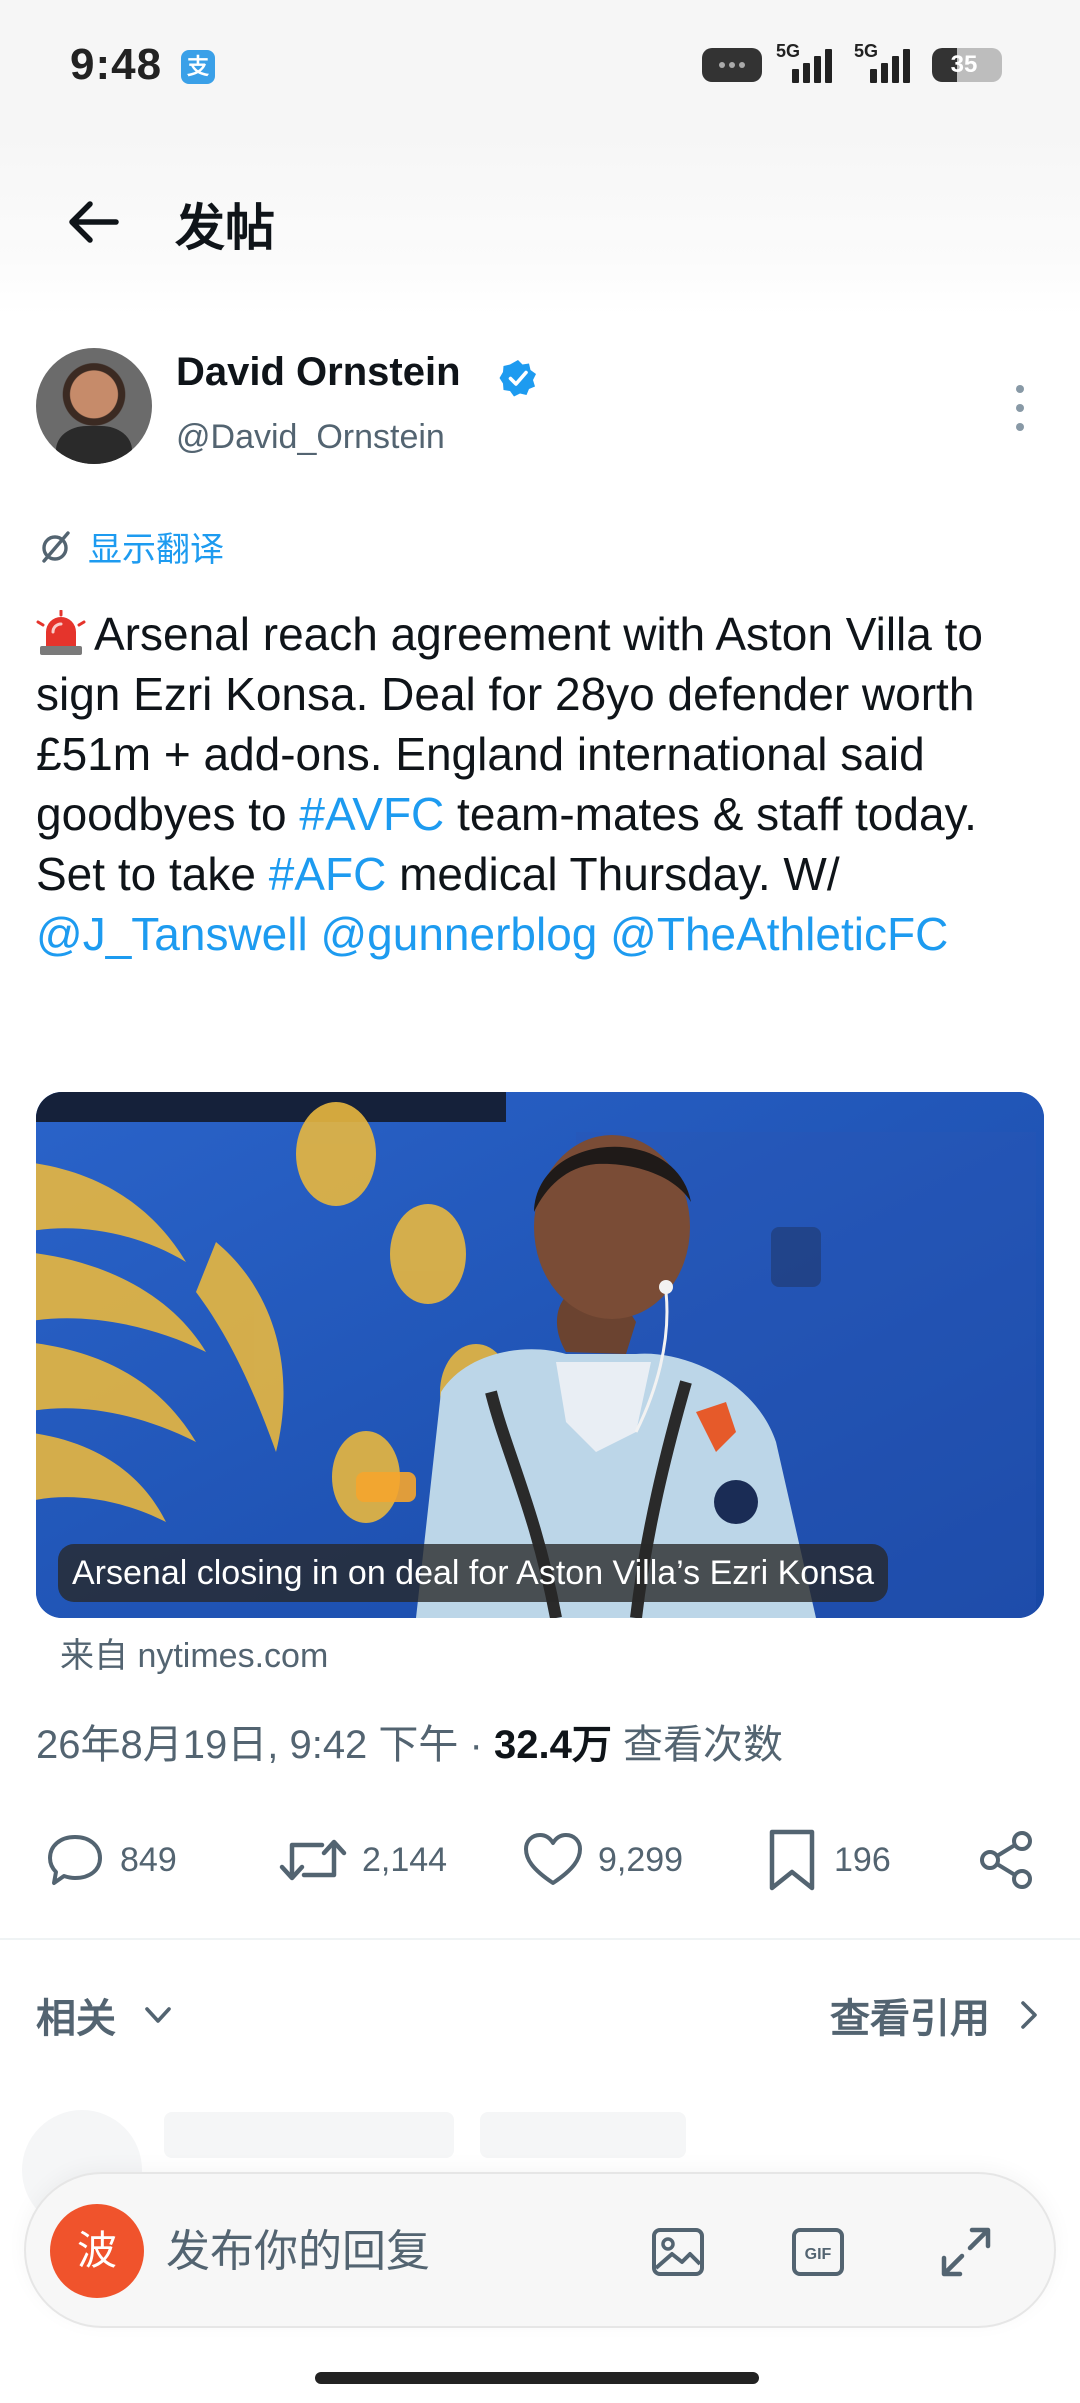 The image size is (1080, 2403). What do you see at coordinates (158, 2015) in the screenshot?
I see `chevron-down-icon` at bounding box center [158, 2015].